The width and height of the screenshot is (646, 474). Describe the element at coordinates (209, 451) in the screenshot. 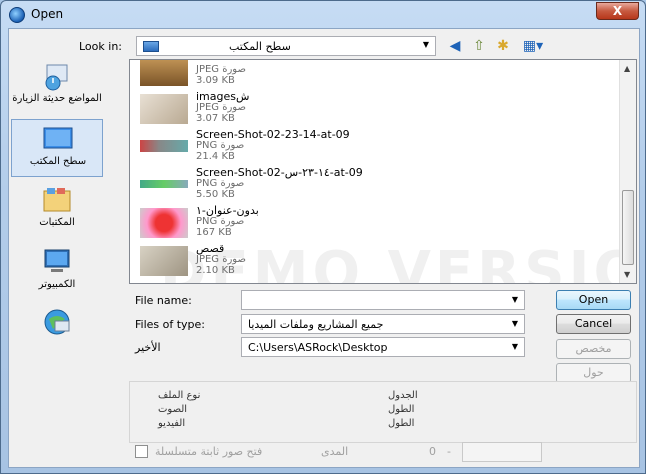

I see `sequence-label: فتح صور ثابتة متسلسلة` at that location.